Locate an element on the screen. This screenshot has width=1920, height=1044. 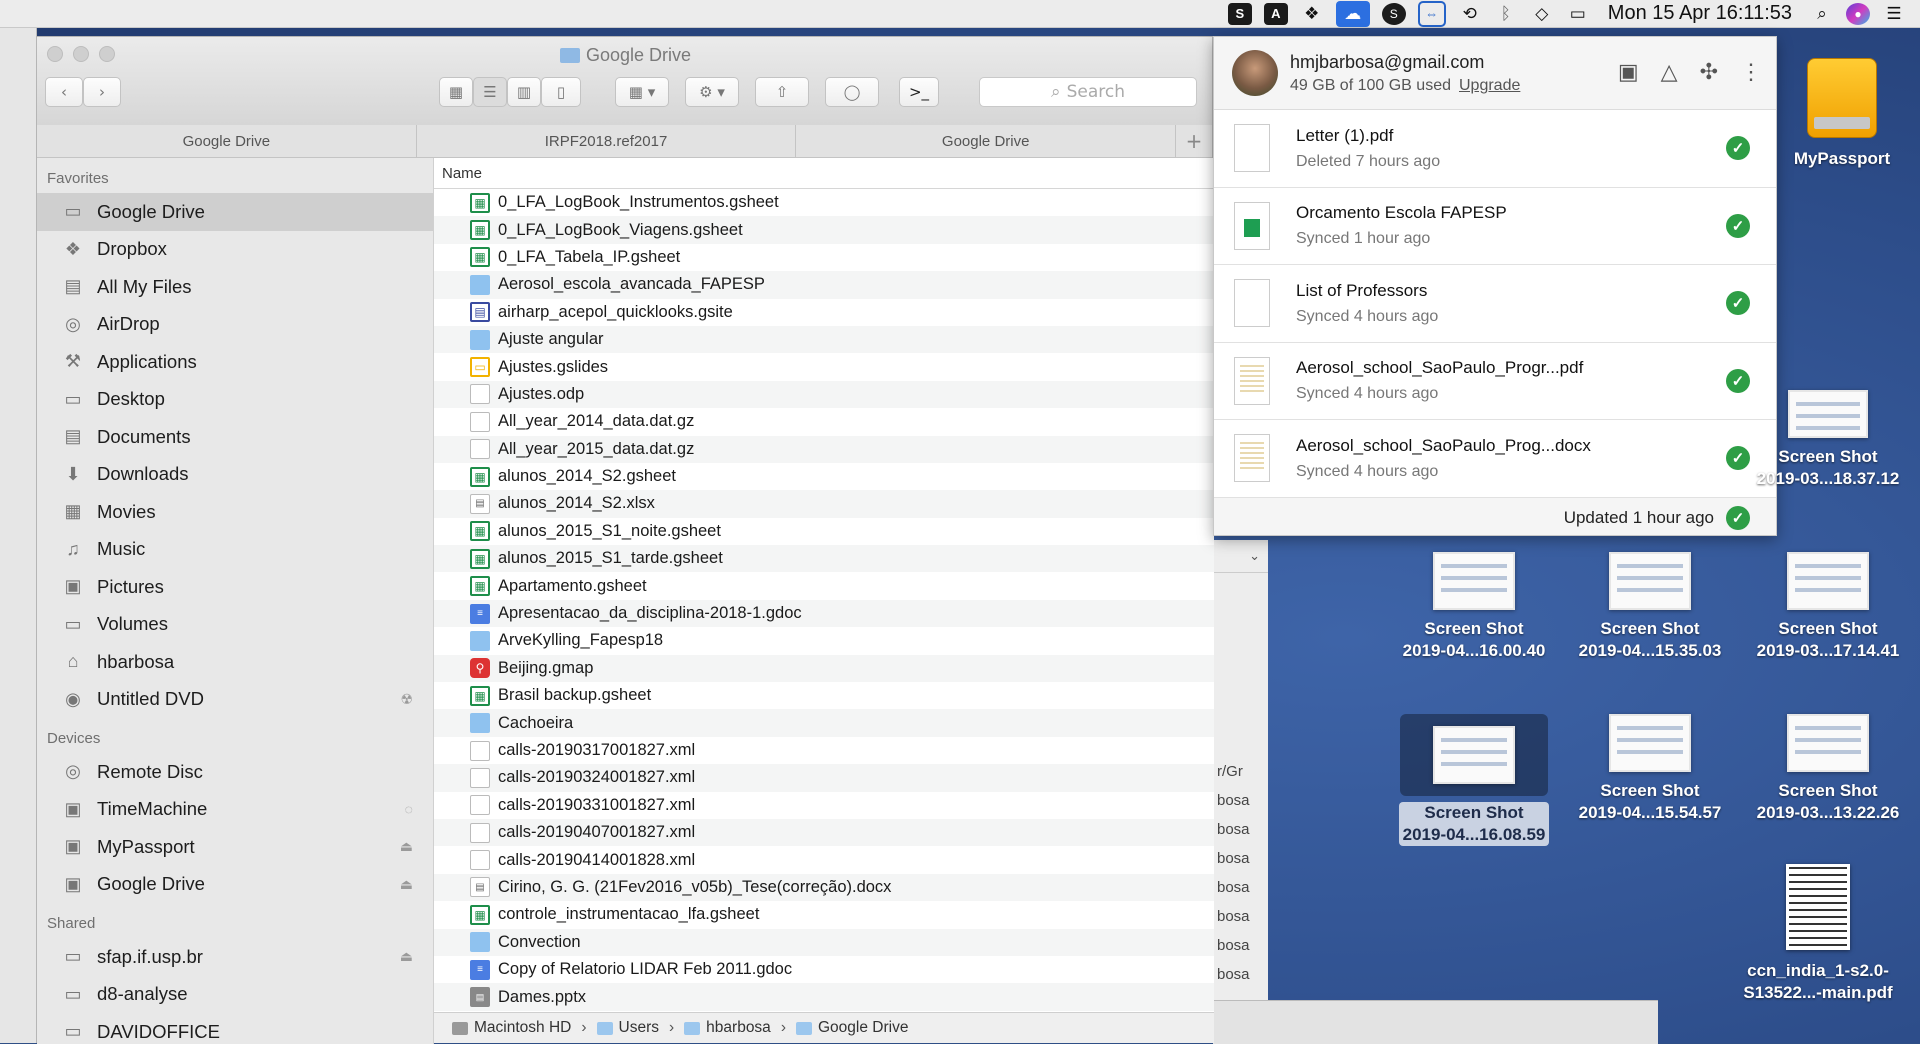
eject-icon: ◌ is located at coordinates (409, 809).